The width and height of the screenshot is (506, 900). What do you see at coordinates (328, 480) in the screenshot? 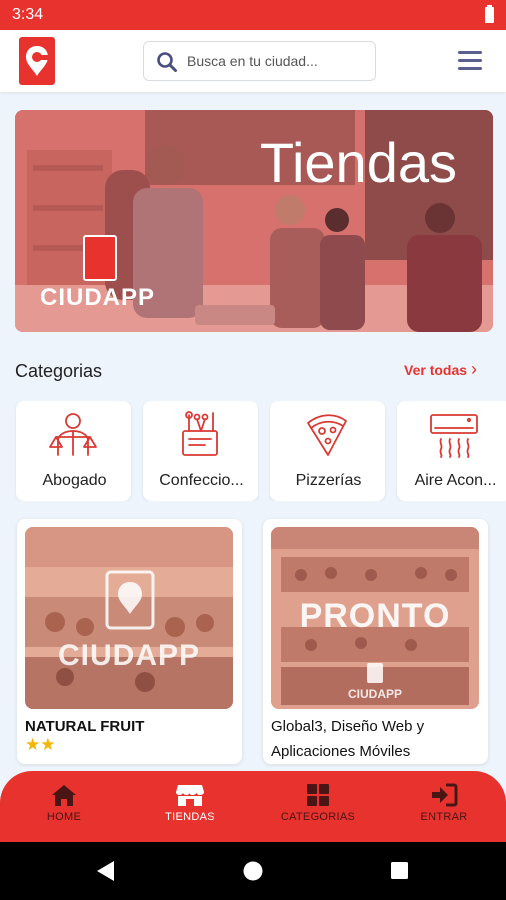
I see `category-label: Pizzerías` at bounding box center [328, 480].